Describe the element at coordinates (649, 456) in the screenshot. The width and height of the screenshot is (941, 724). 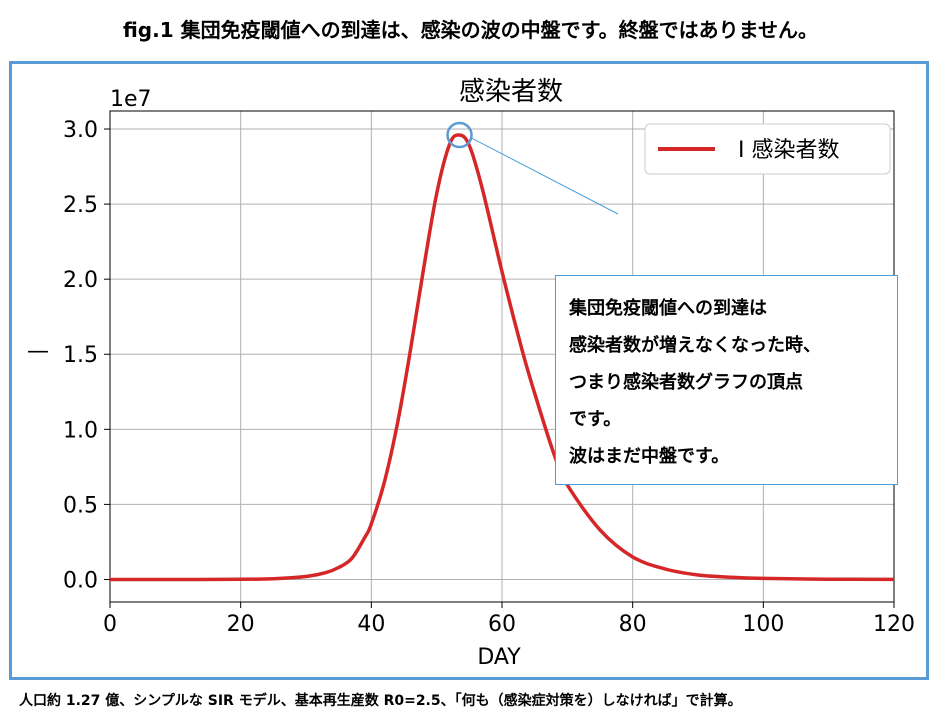
I see `annotation-line: 波はまだ中盤です。` at that location.